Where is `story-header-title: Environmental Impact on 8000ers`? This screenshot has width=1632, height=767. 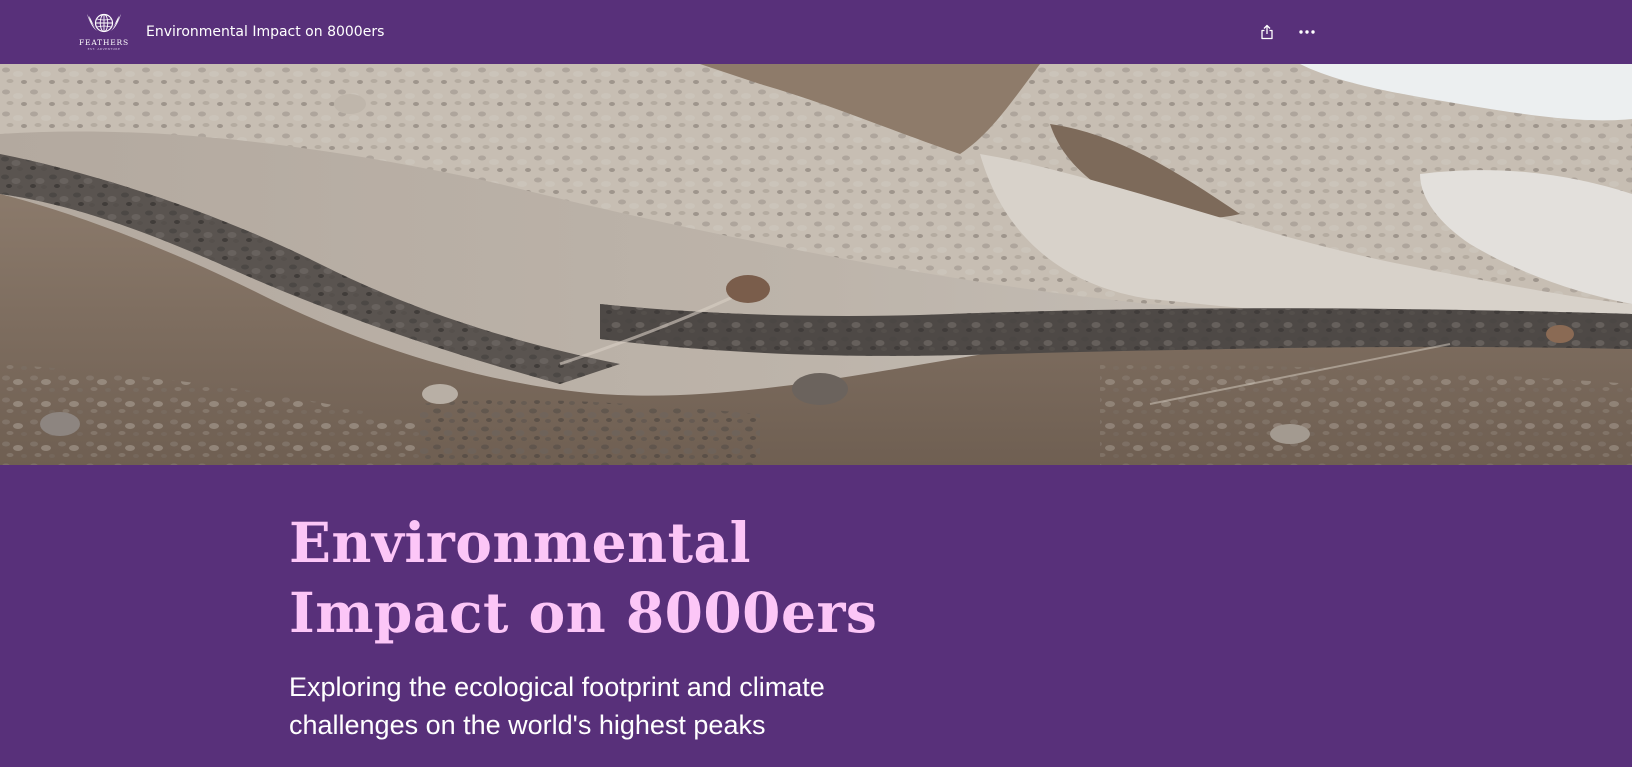 story-header-title: Environmental Impact on 8000ers is located at coordinates (265, 32).